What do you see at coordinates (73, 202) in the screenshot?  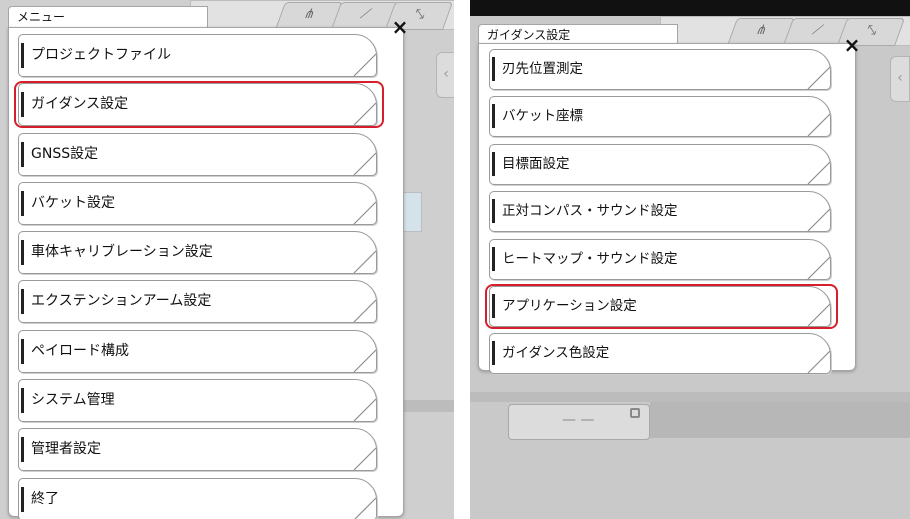 I see `menu-item-label: バケット設定` at bounding box center [73, 202].